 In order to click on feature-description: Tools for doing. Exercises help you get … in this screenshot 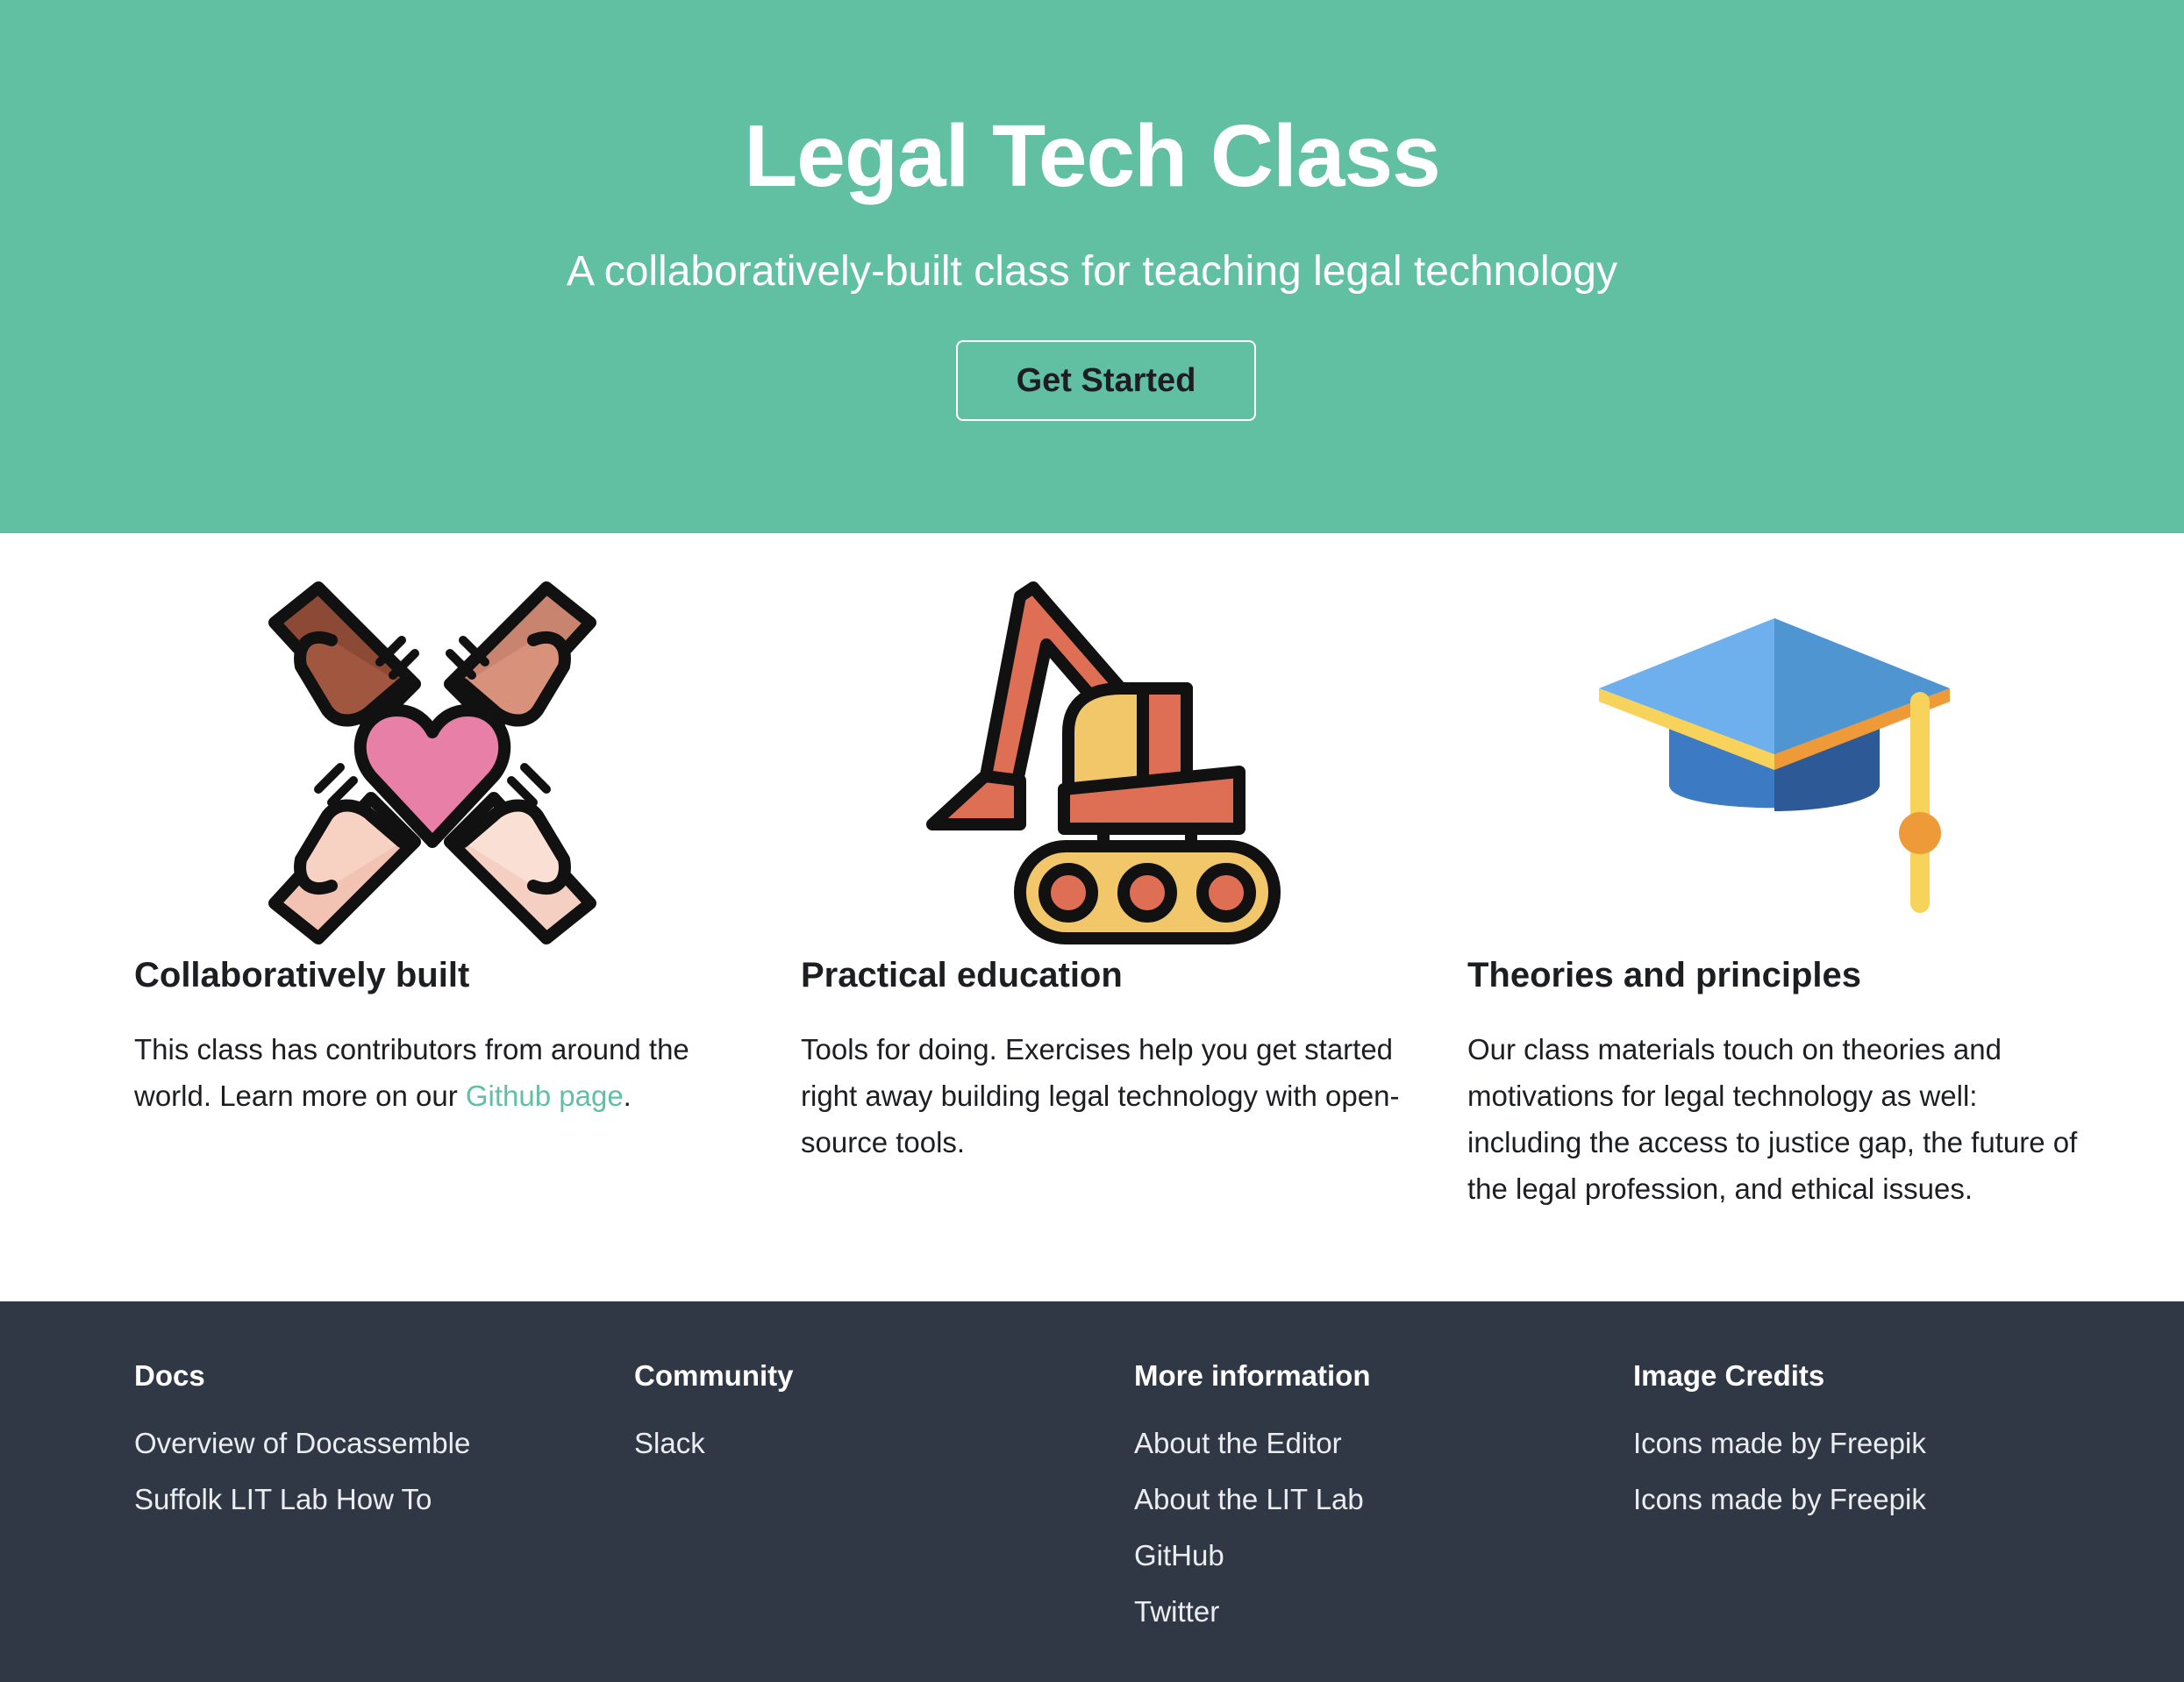, I will do `click(1100, 1095)`.